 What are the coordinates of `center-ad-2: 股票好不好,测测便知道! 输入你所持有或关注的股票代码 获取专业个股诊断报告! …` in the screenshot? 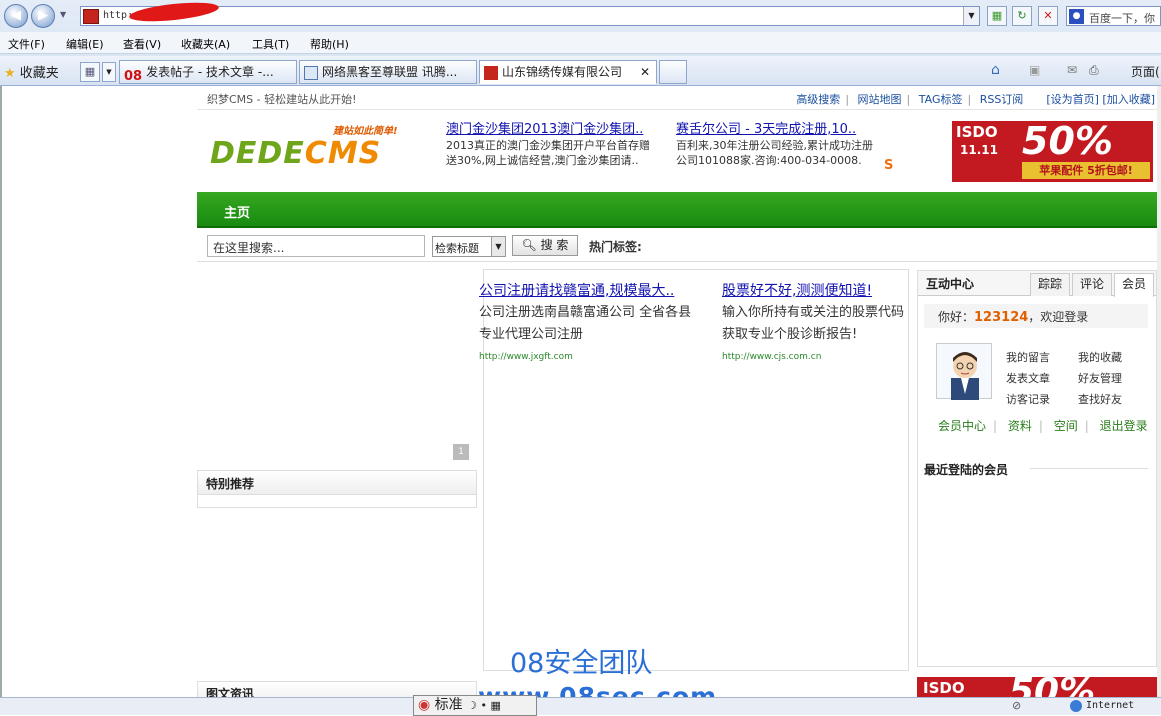 It's located at (816, 324).